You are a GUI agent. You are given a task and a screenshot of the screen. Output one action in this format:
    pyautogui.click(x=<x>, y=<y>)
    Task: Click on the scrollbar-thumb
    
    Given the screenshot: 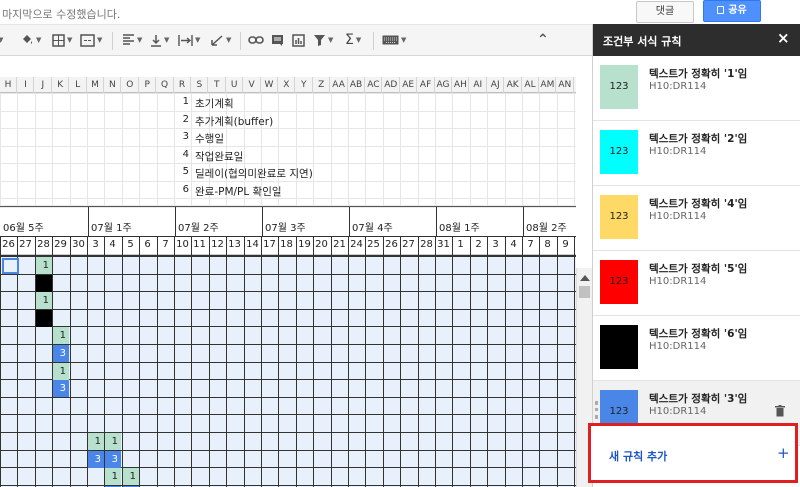 What is the action you would take?
    pyautogui.click(x=584, y=292)
    